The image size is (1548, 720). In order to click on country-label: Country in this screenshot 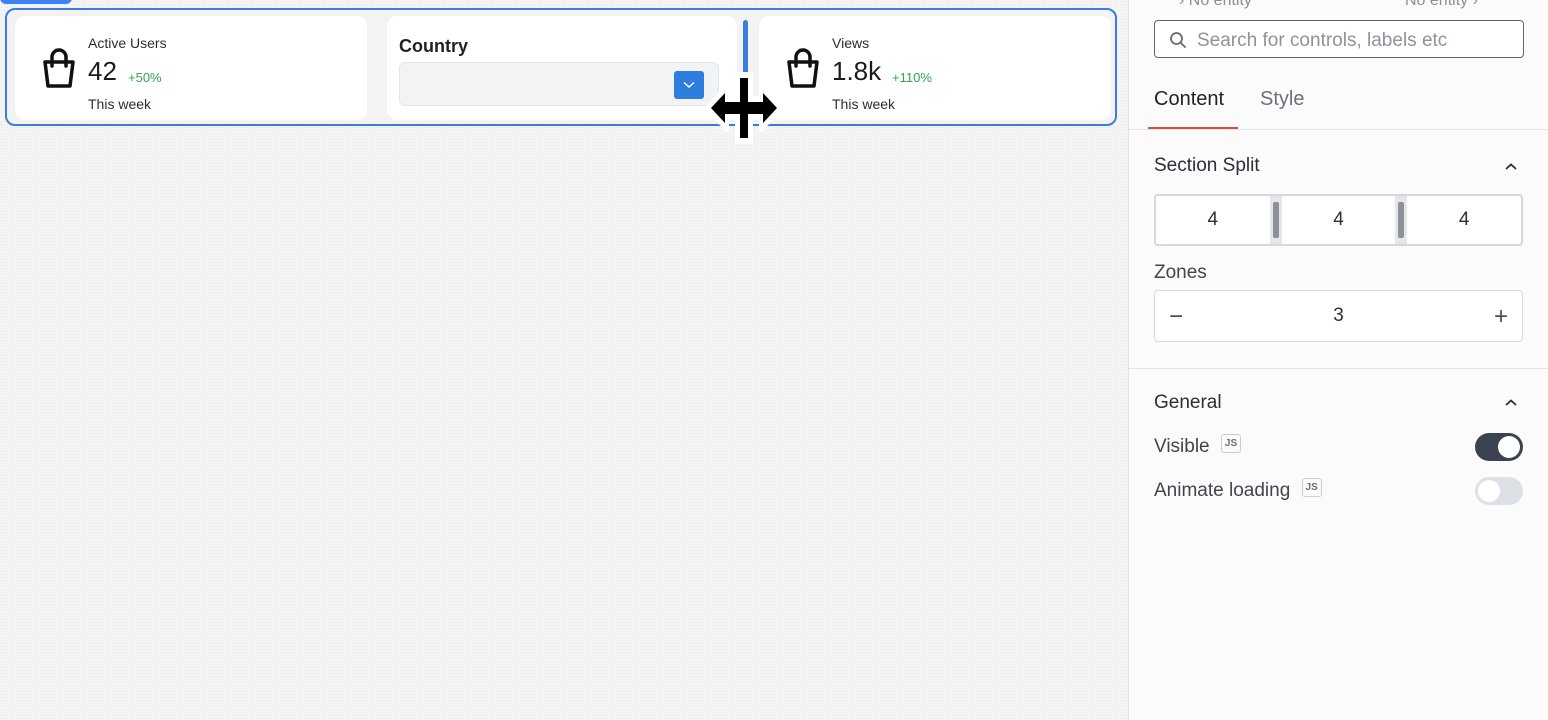, I will do `click(433, 46)`.